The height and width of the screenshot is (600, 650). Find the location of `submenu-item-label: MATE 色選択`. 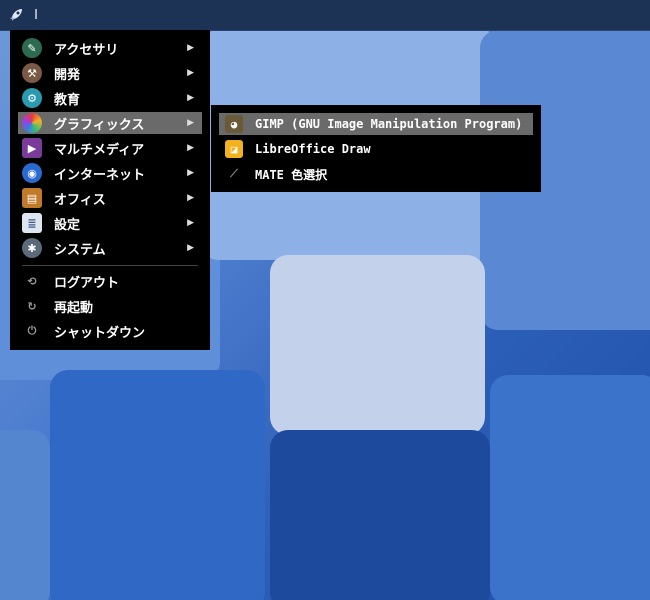

submenu-item-label: MATE 色選択 is located at coordinates (291, 174).